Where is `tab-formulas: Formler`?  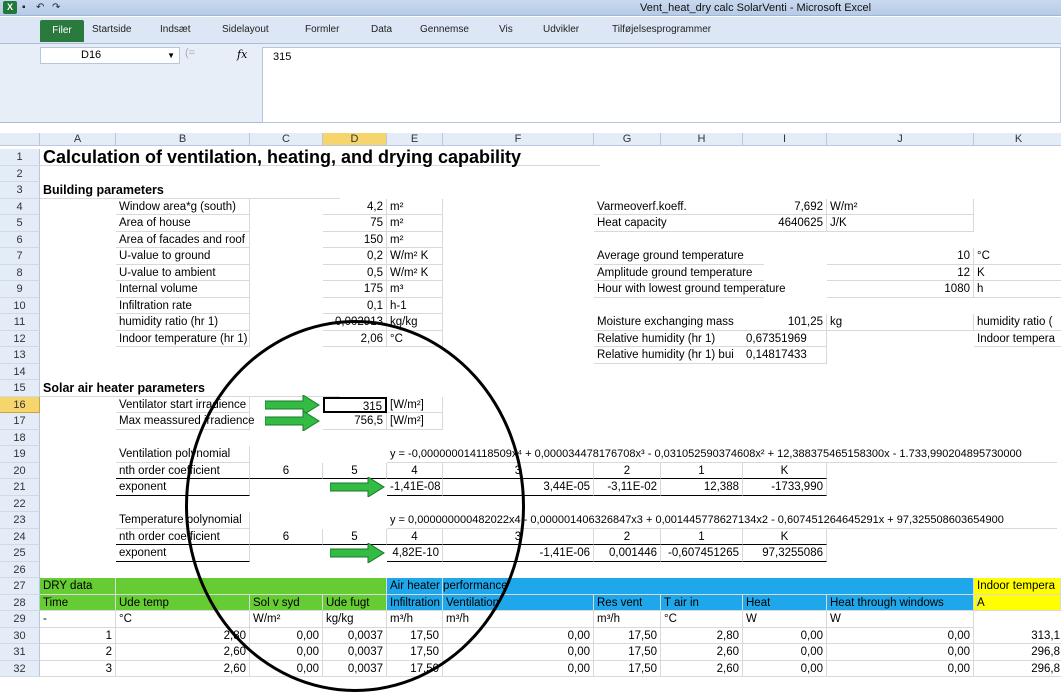
tab-formulas: Formler is located at coordinates (322, 29).